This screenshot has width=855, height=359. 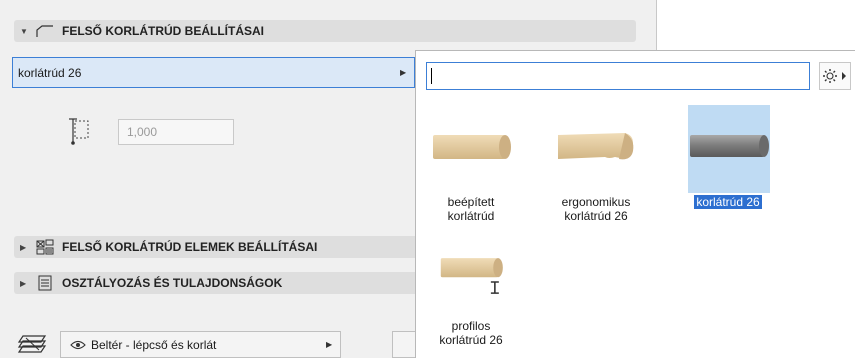 I want to click on ergonomic-wood-rail-thumbnail, so click(x=596, y=146).